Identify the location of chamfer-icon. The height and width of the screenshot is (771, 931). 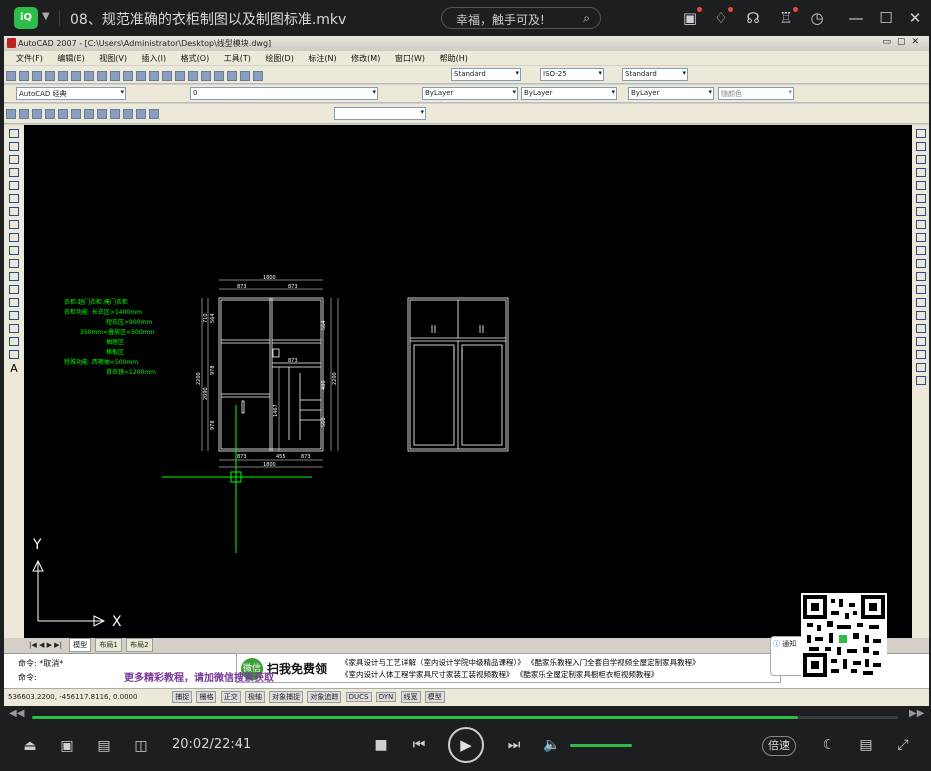
(920, 302).